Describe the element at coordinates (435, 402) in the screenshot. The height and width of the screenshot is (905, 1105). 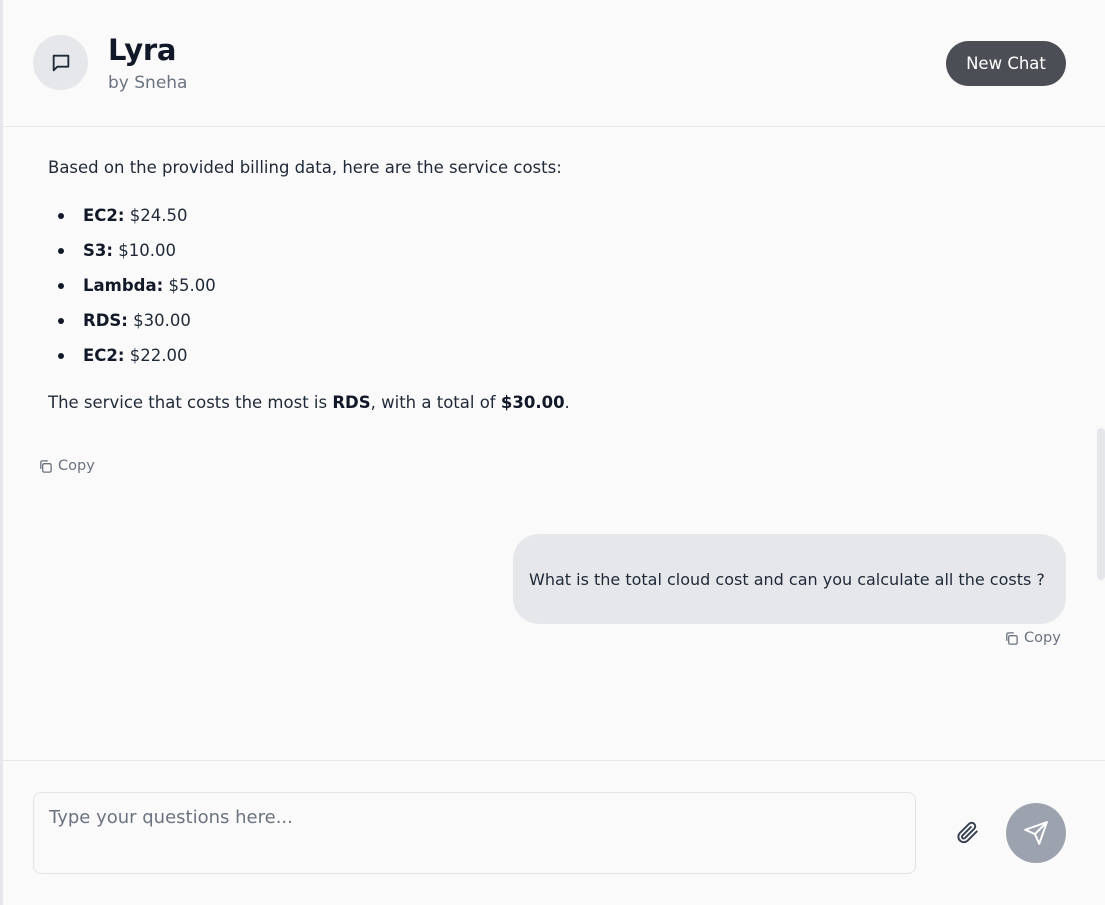
I see `summary-middle: , with a total of` at that location.